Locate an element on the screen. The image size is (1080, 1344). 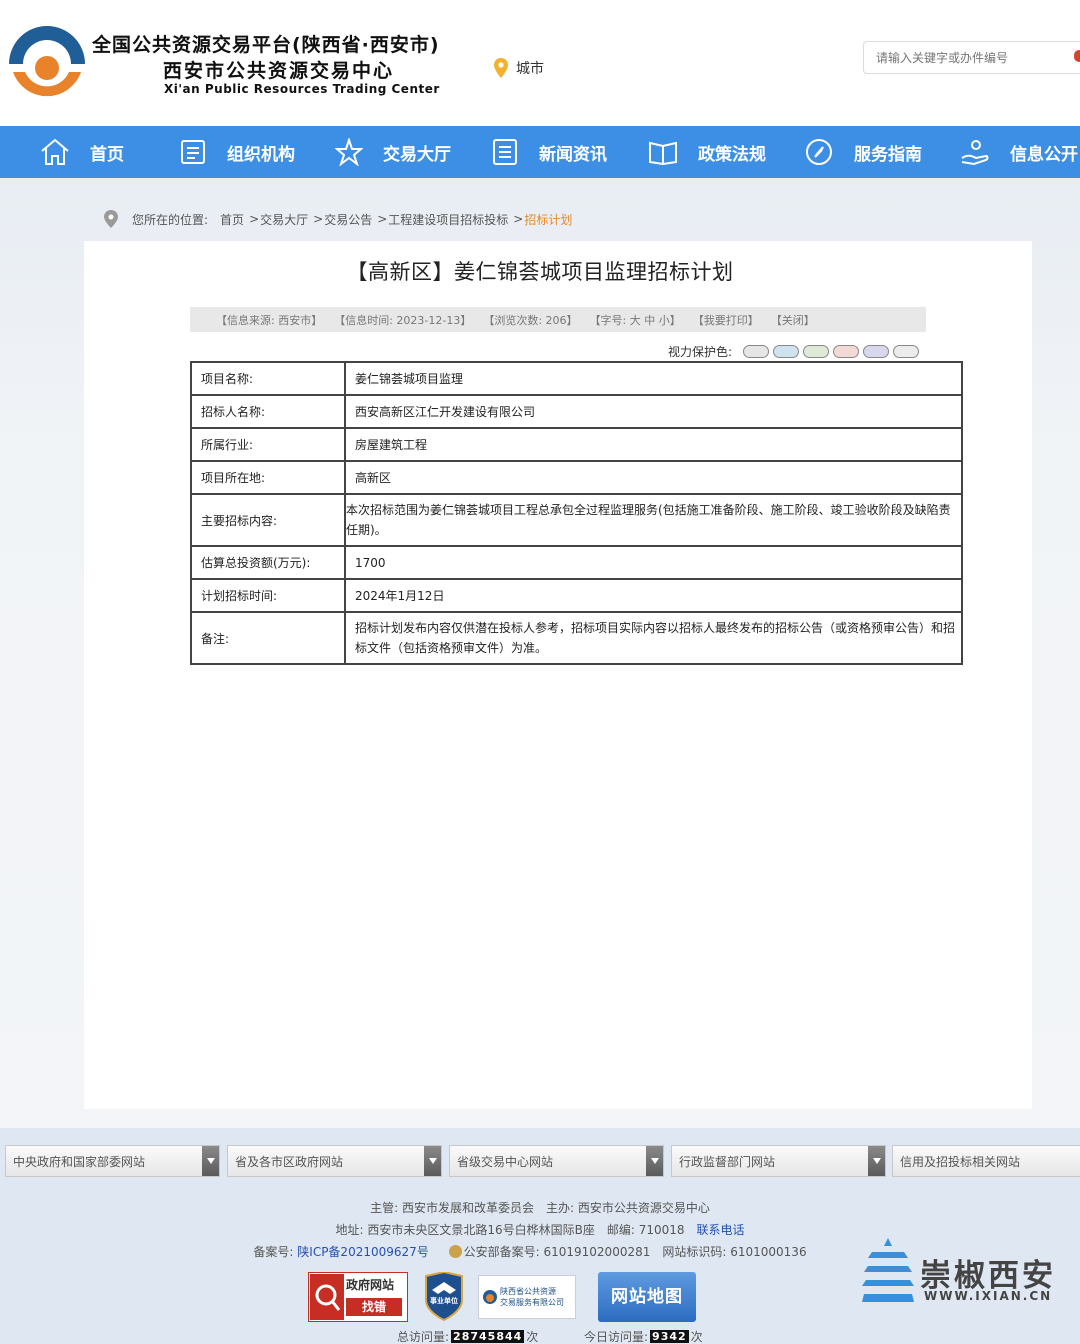
platform-title: 全国公共资源交易平台(陕西省·西安市) is located at coordinates (266, 45).